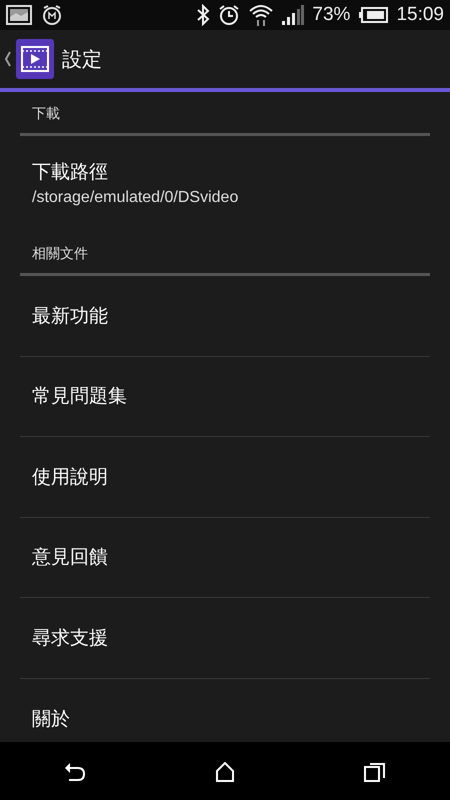 This screenshot has width=450, height=800. Describe the element at coordinates (51, 719) in the screenshot. I see `preference-title: 關於` at that location.